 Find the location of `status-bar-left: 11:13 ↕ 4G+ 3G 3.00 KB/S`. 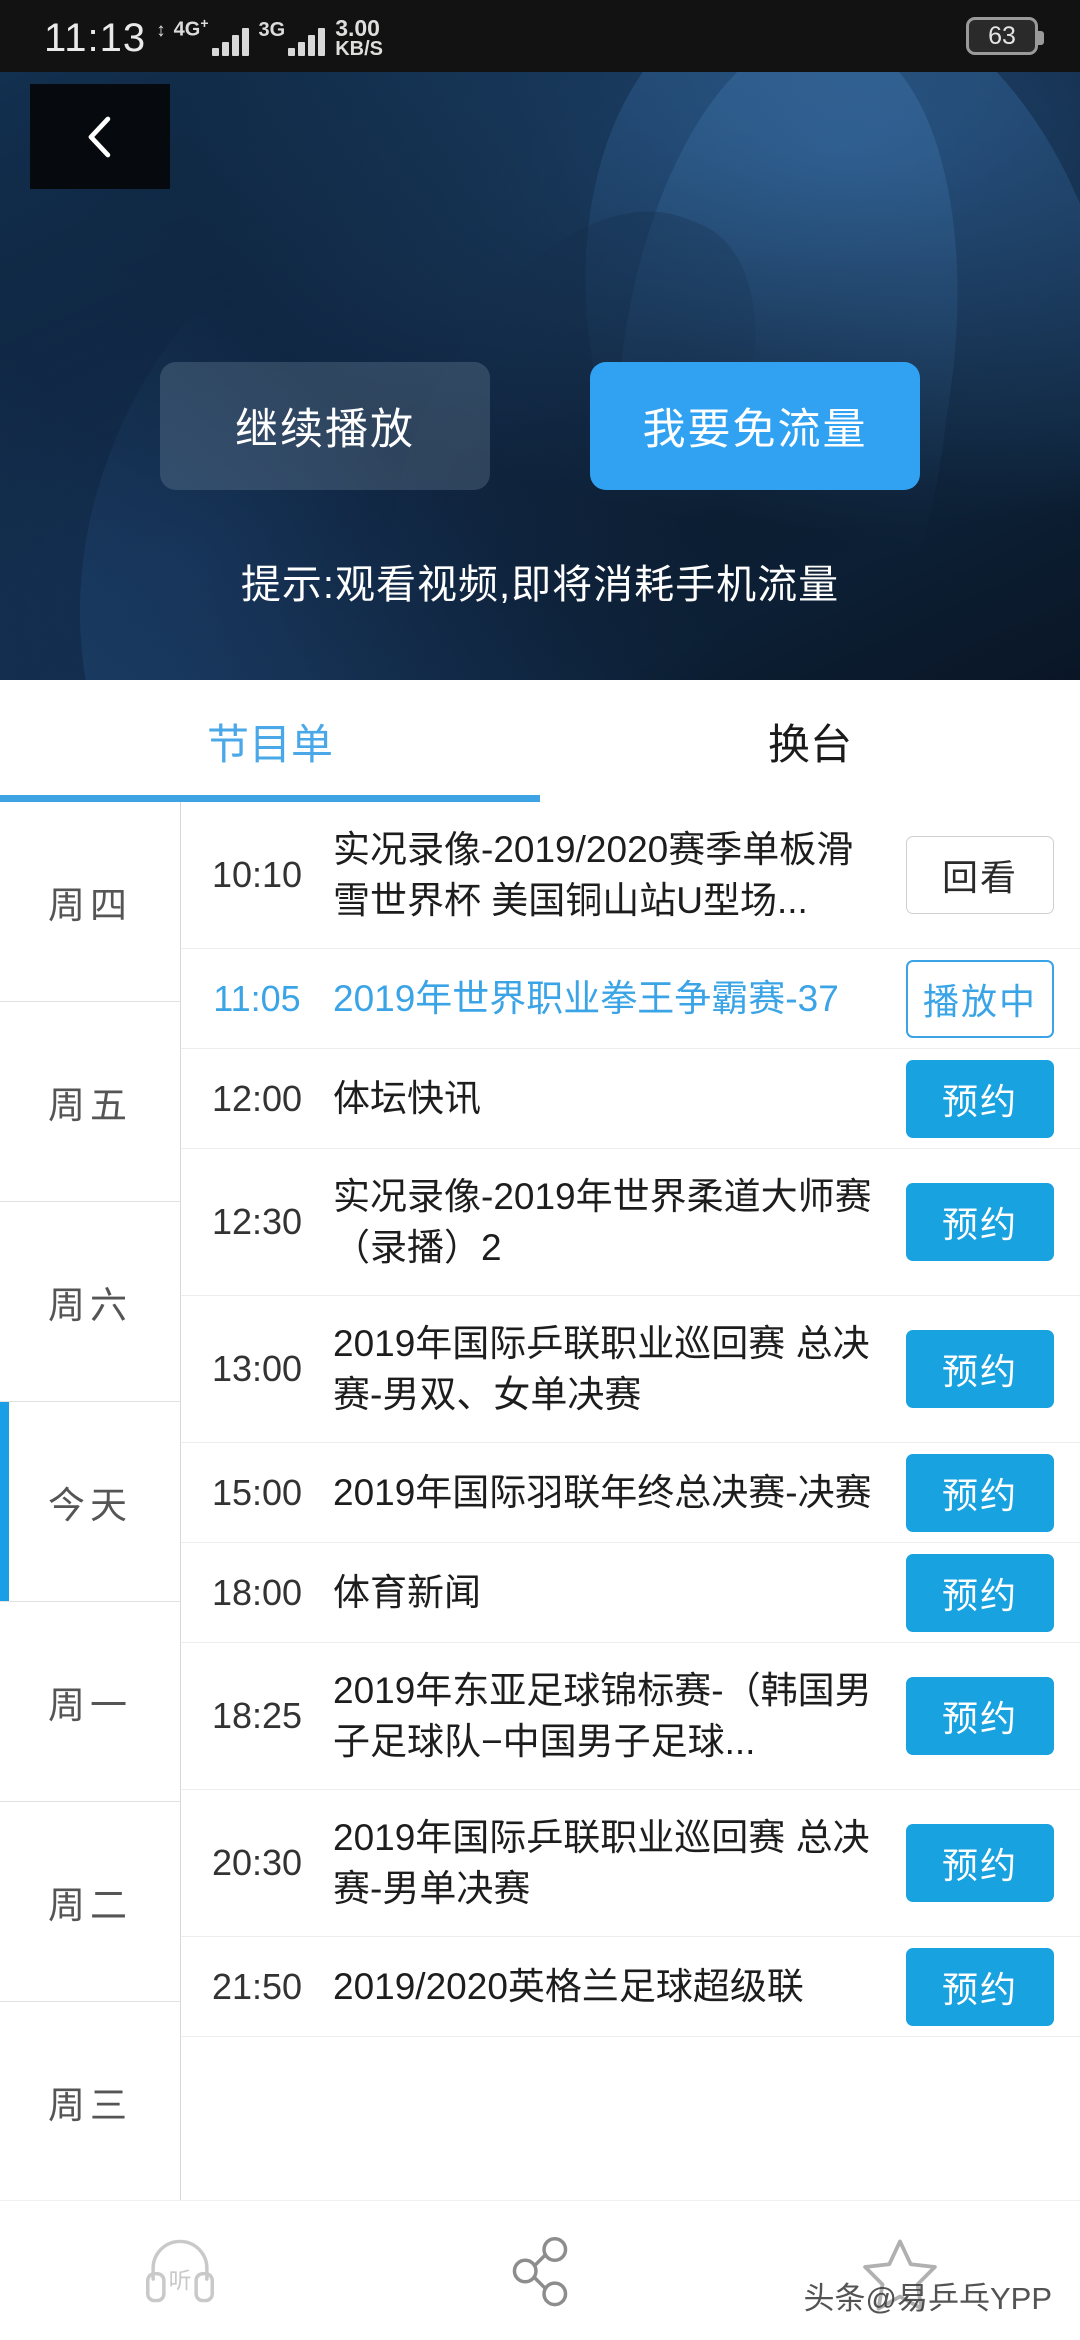

status-bar-left: 11:13 ↕ 4G+ 3G 3.00 KB/S is located at coordinates (191, 37).